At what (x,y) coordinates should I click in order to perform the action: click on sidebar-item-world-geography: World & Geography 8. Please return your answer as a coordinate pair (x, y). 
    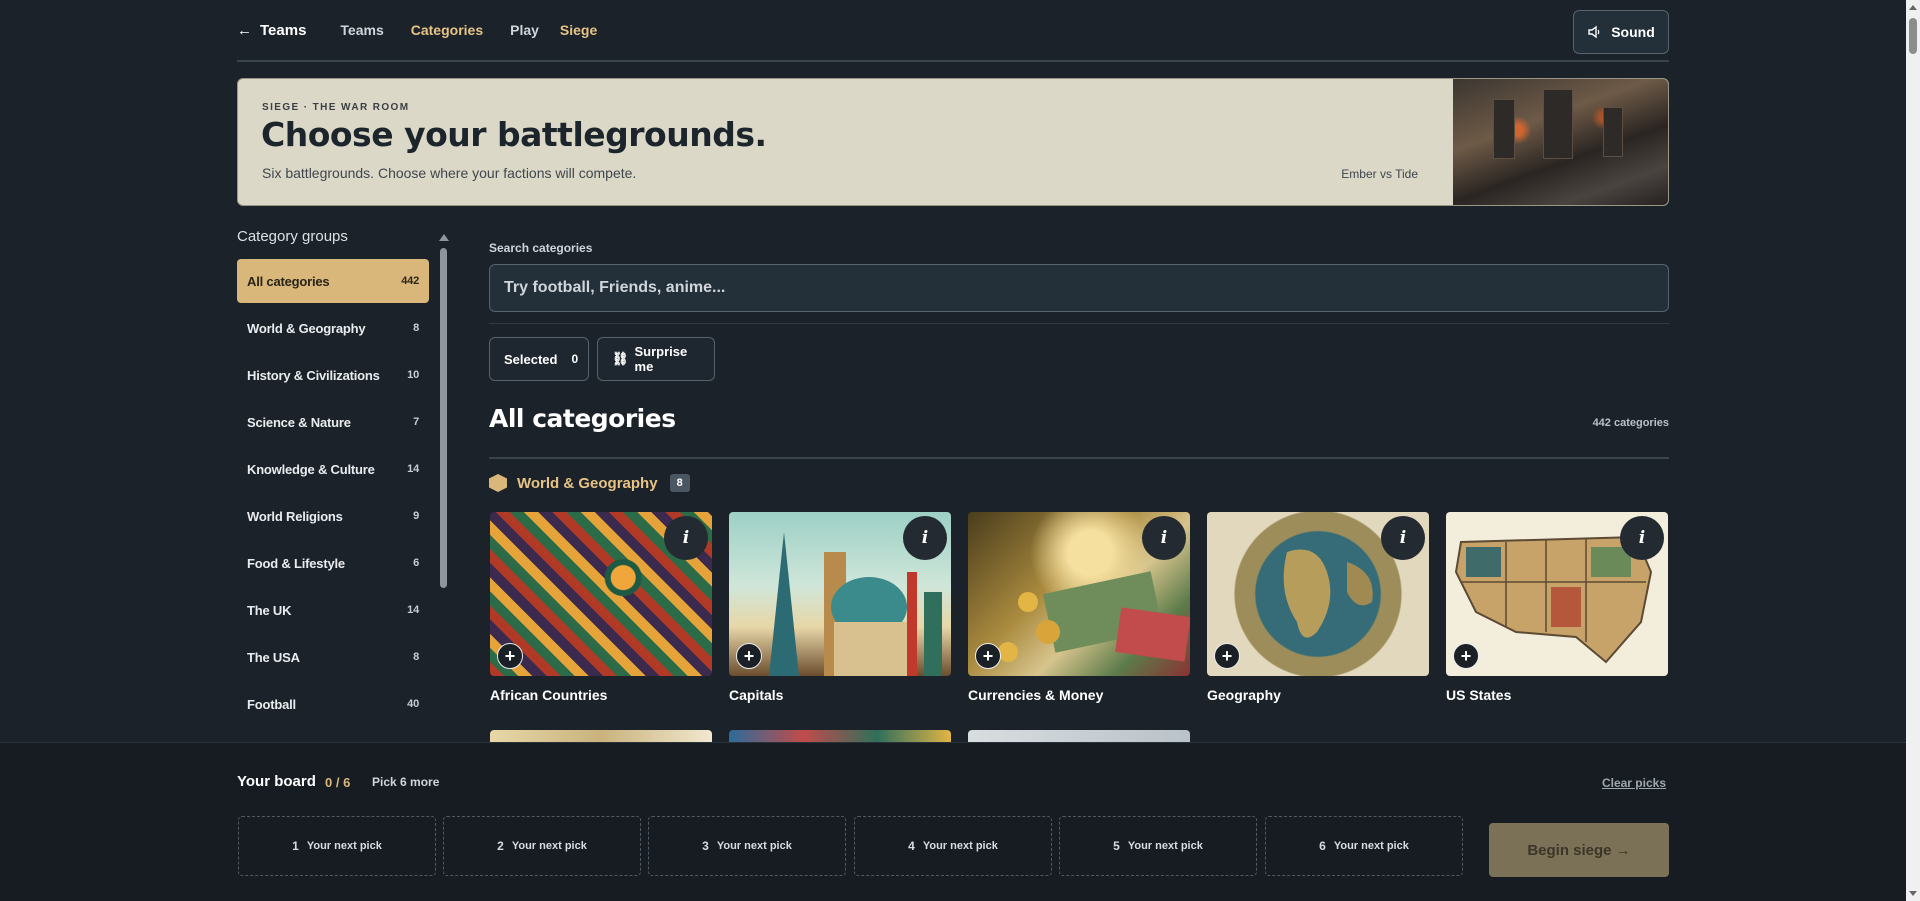
    Looking at the image, I should click on (333, 328).